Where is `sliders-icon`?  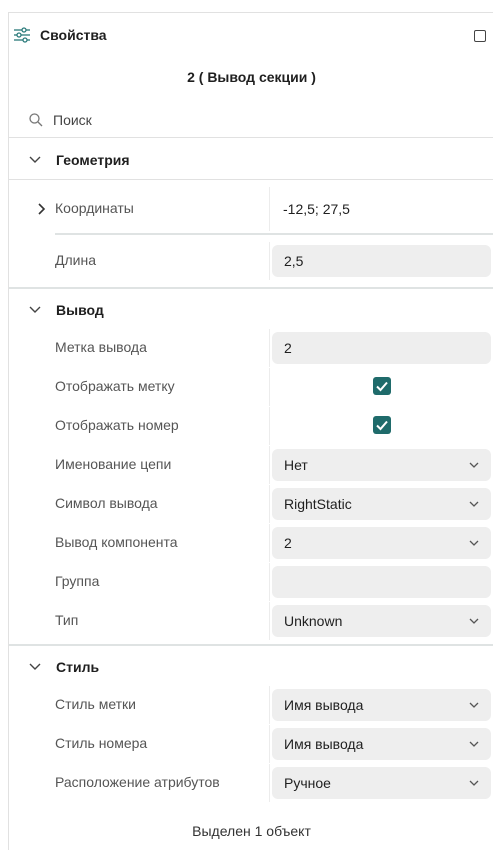 sliders-icon is located at coordinates (22, 35).